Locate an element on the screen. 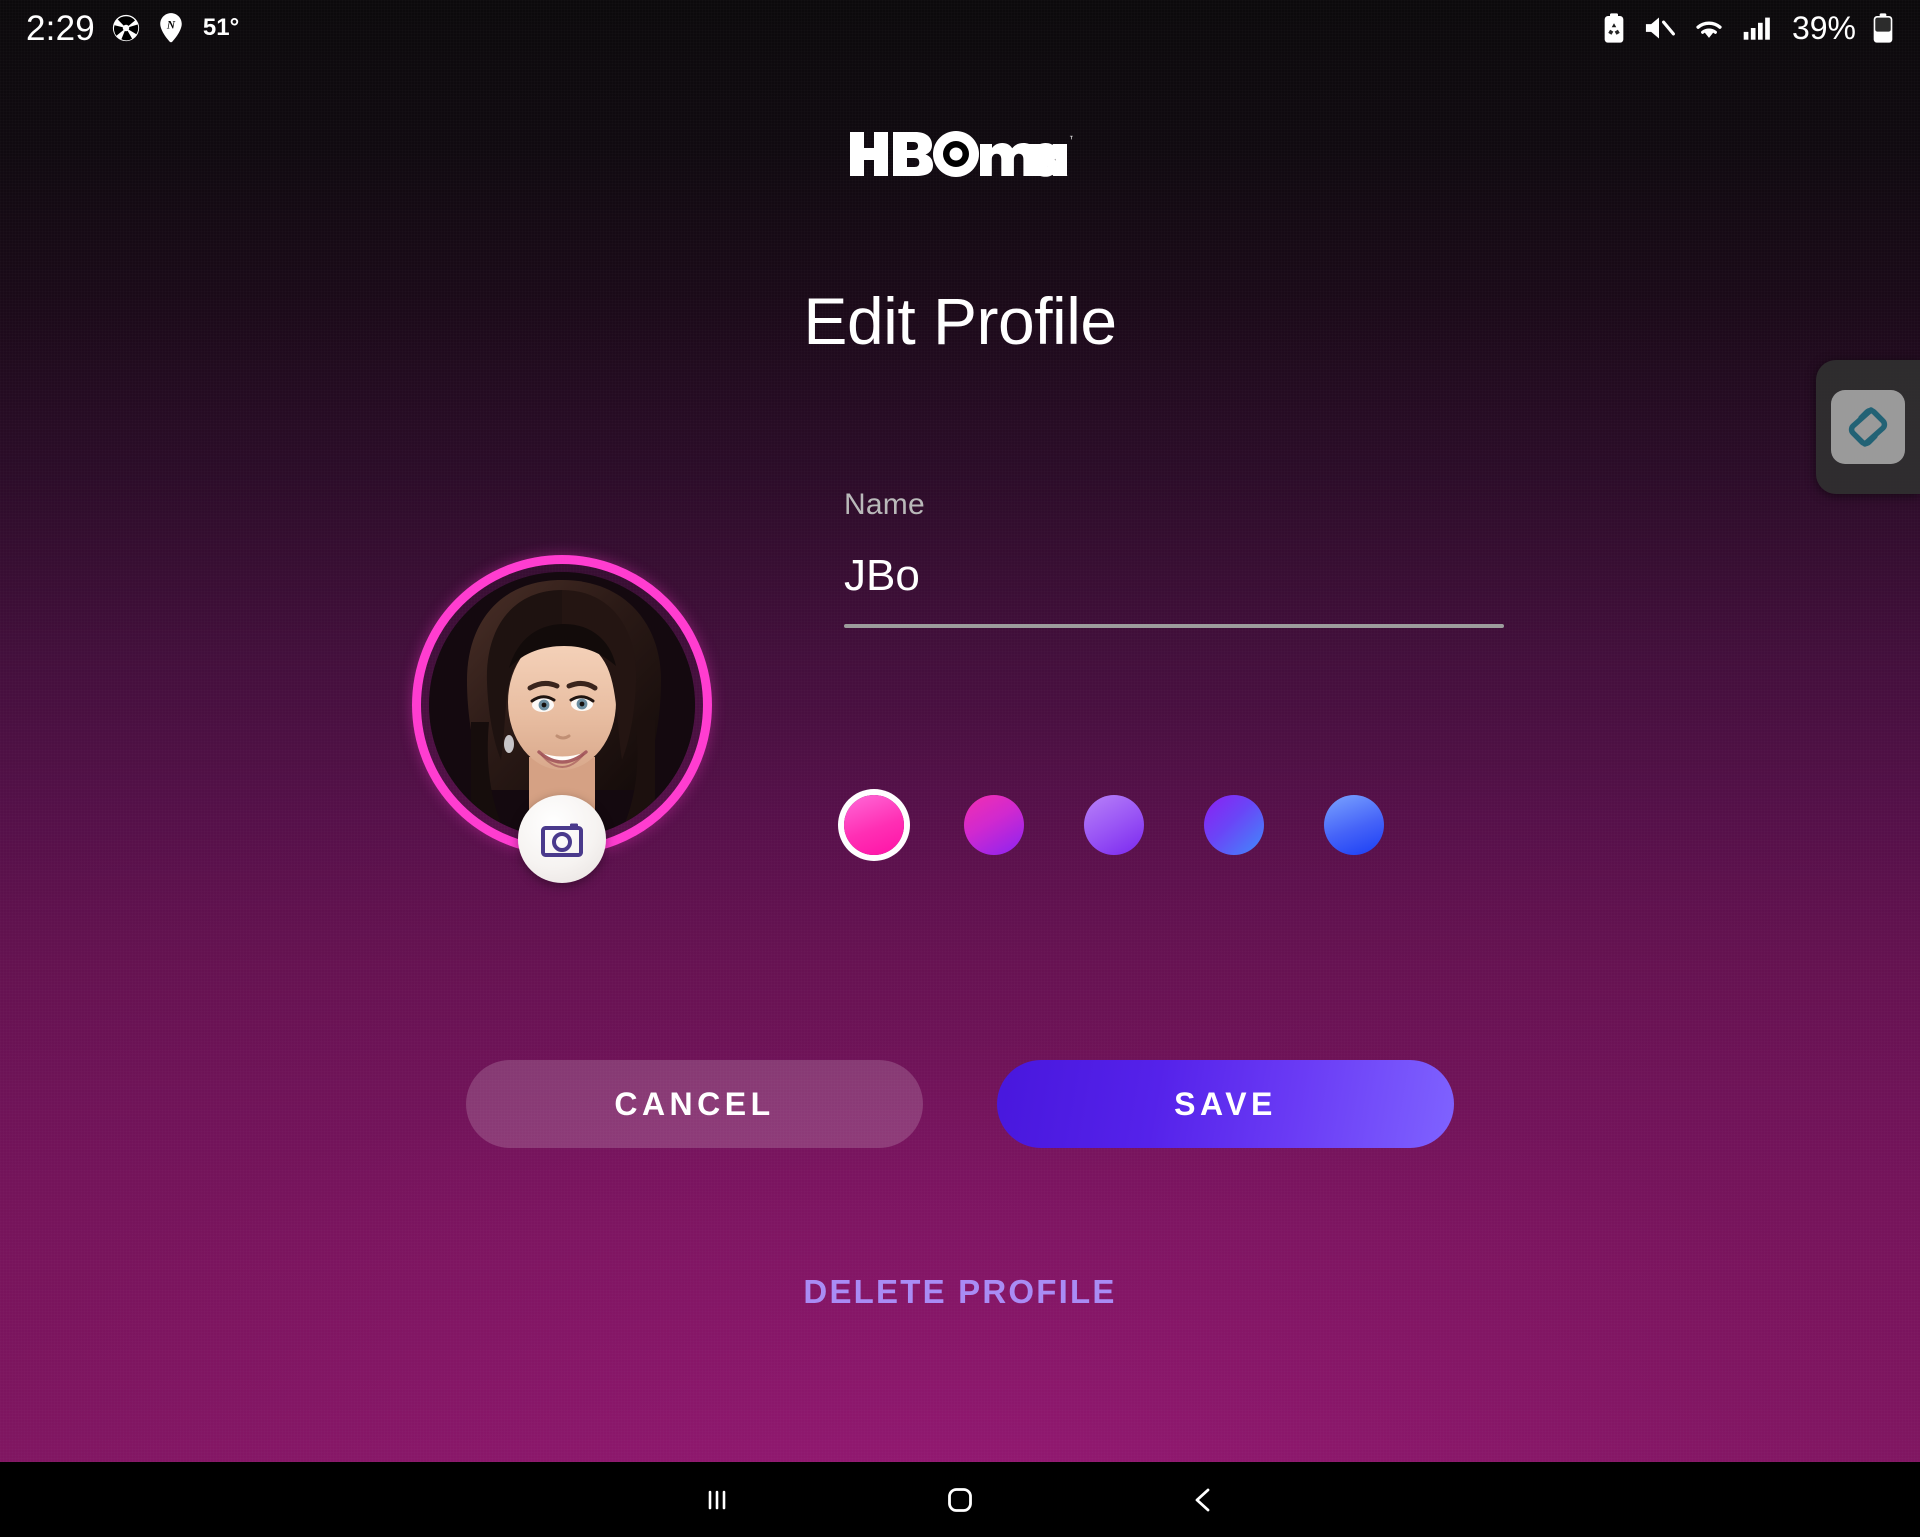  change-photo-button is located at coordinates (562, 839).